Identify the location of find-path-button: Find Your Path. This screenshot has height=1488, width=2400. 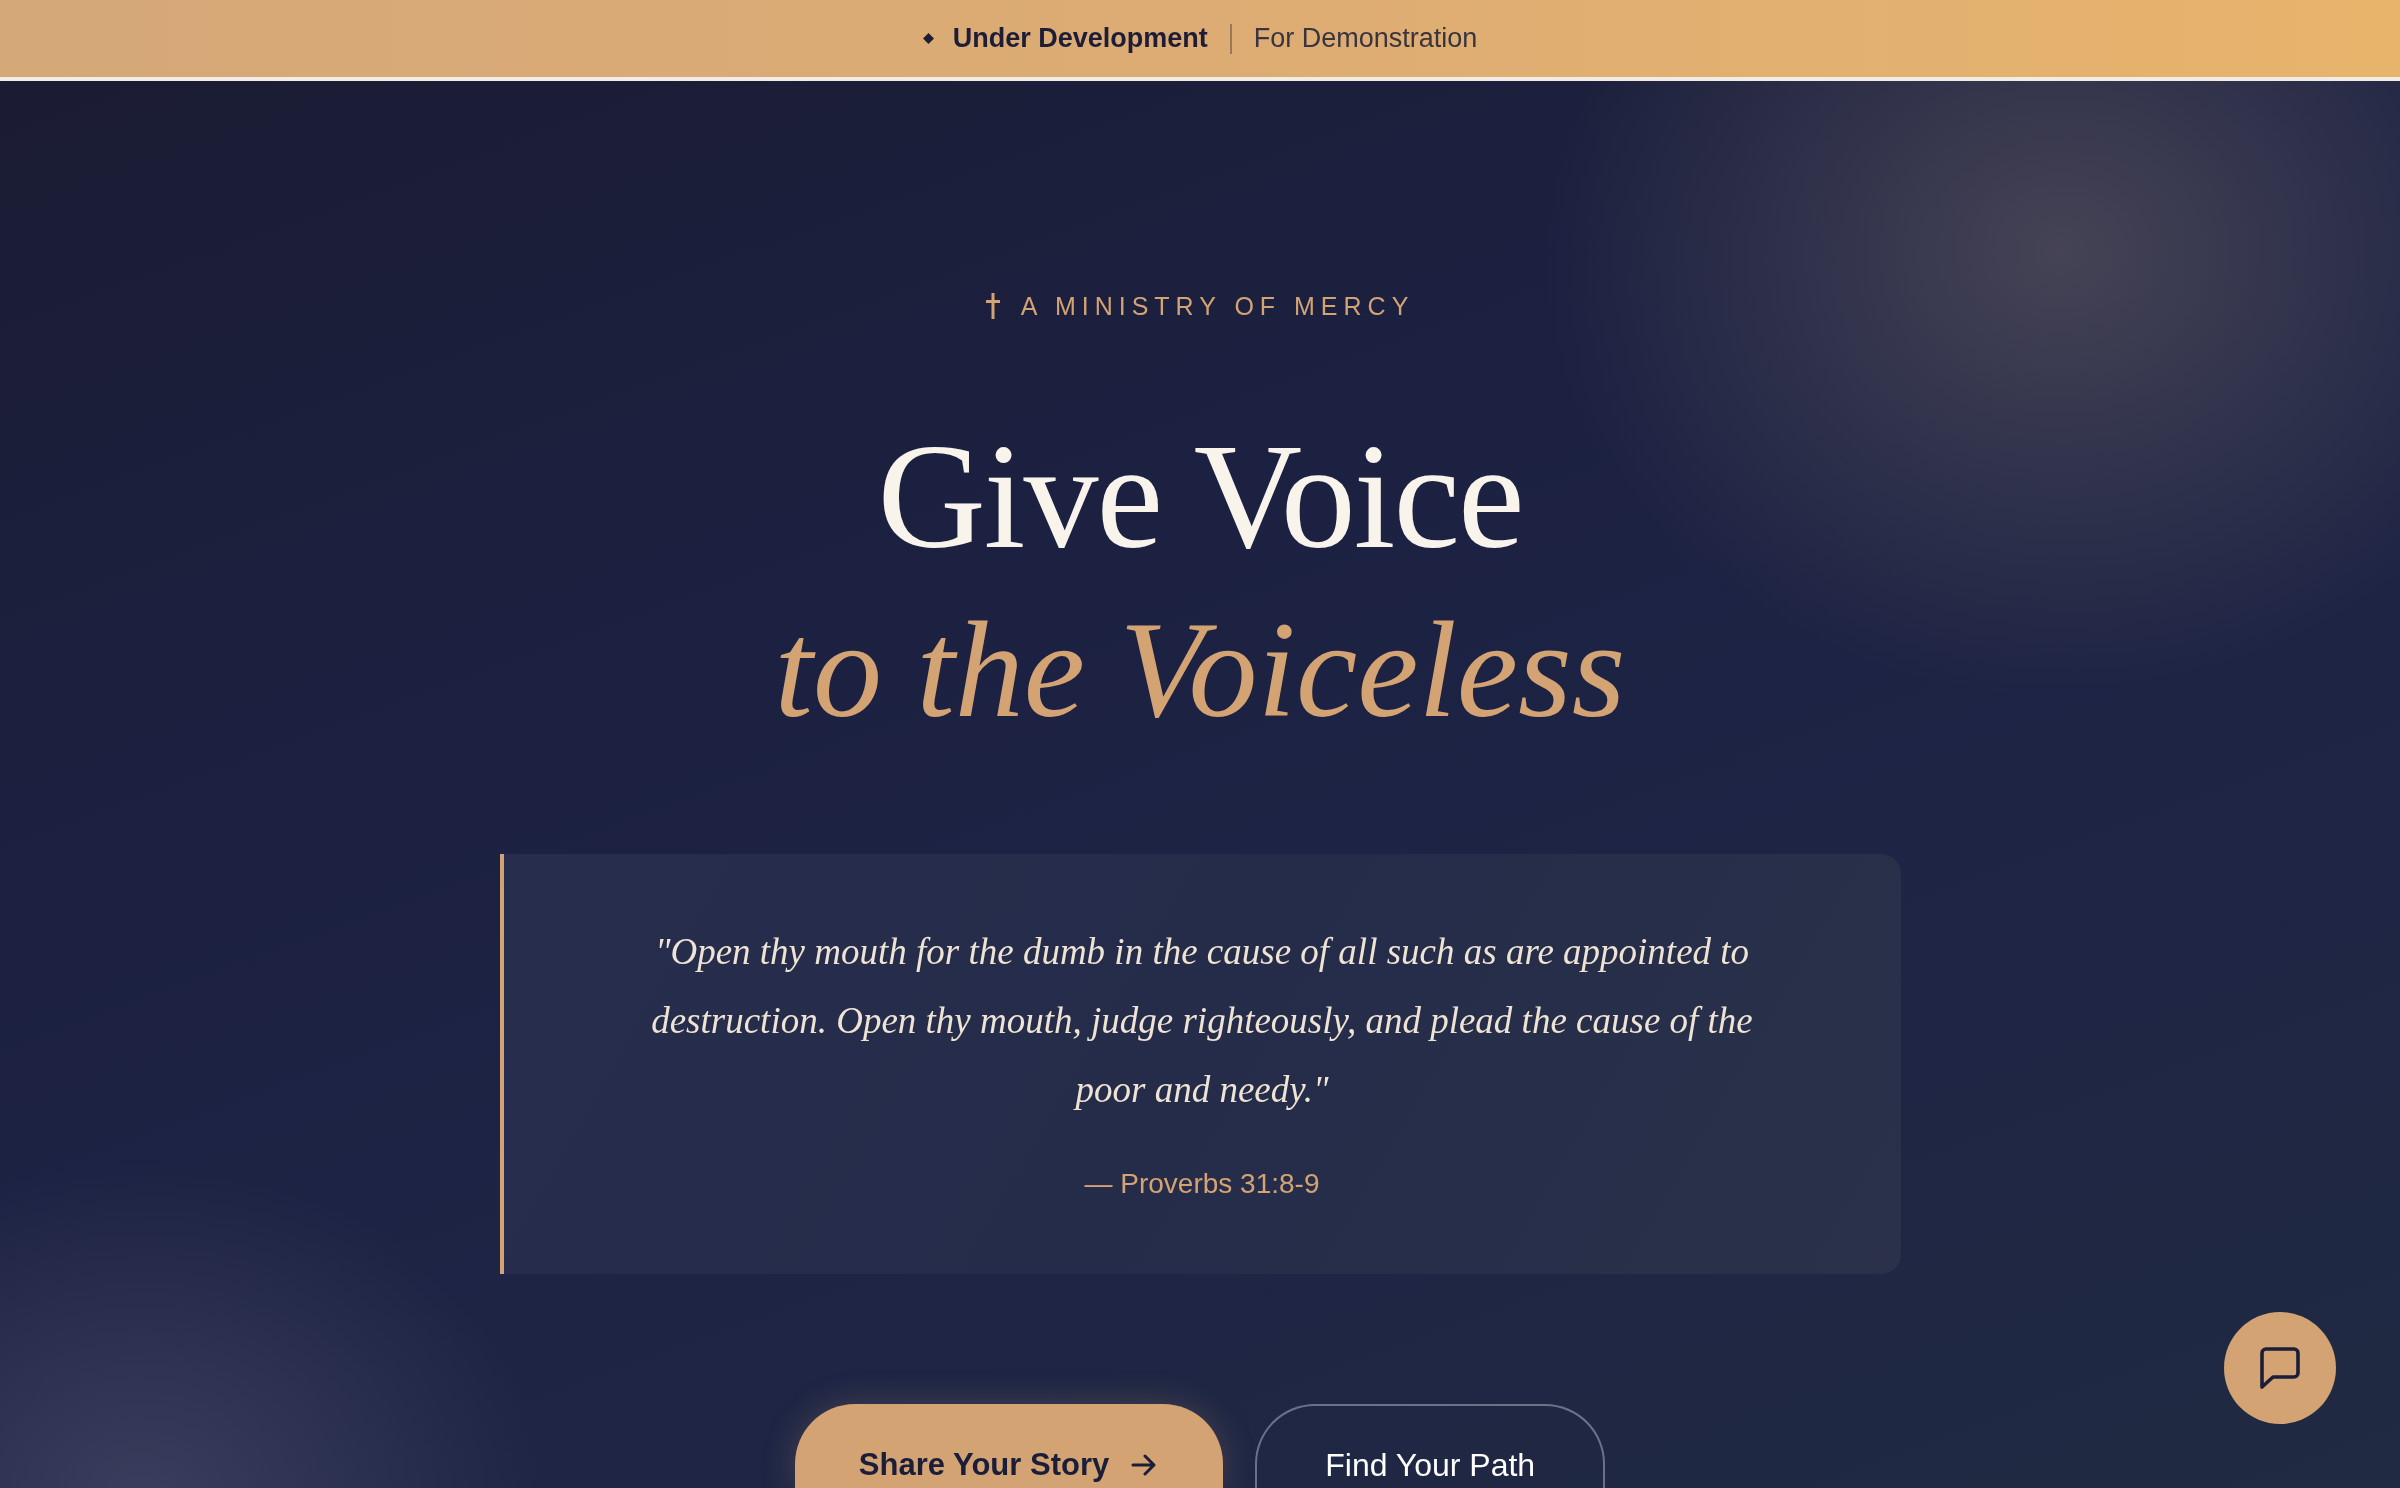
(1430, 1446).